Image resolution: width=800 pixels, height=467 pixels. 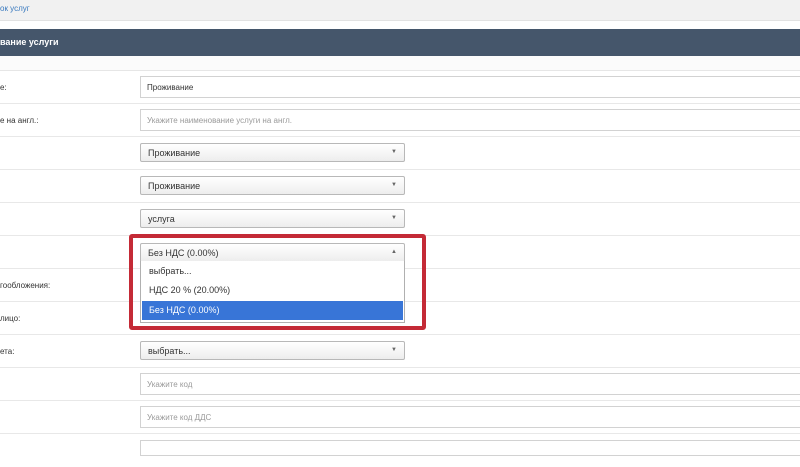 What do you see at coordinates (272, 185) in the screenshot?
I see `group-select: Проживание ▼` at bounding box center [272, 185].